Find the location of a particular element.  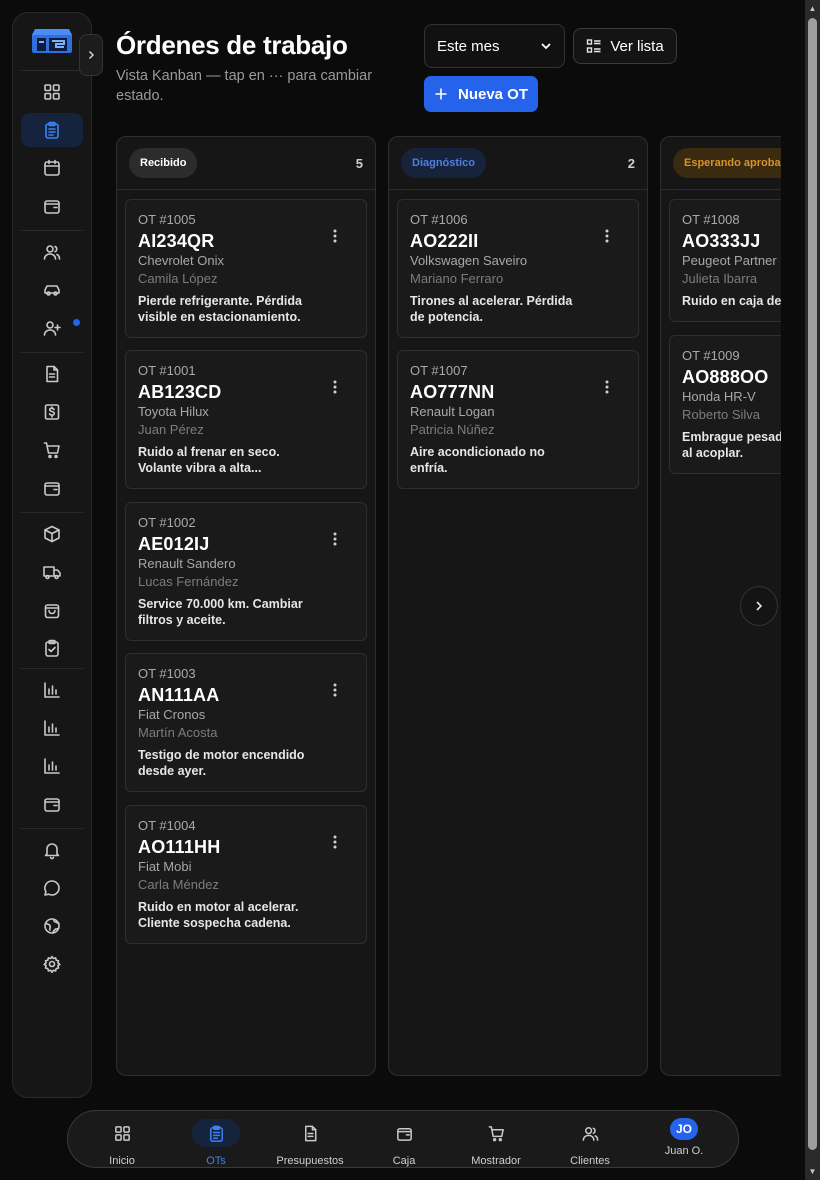

gear-icon is located at coordinates (52, 964).